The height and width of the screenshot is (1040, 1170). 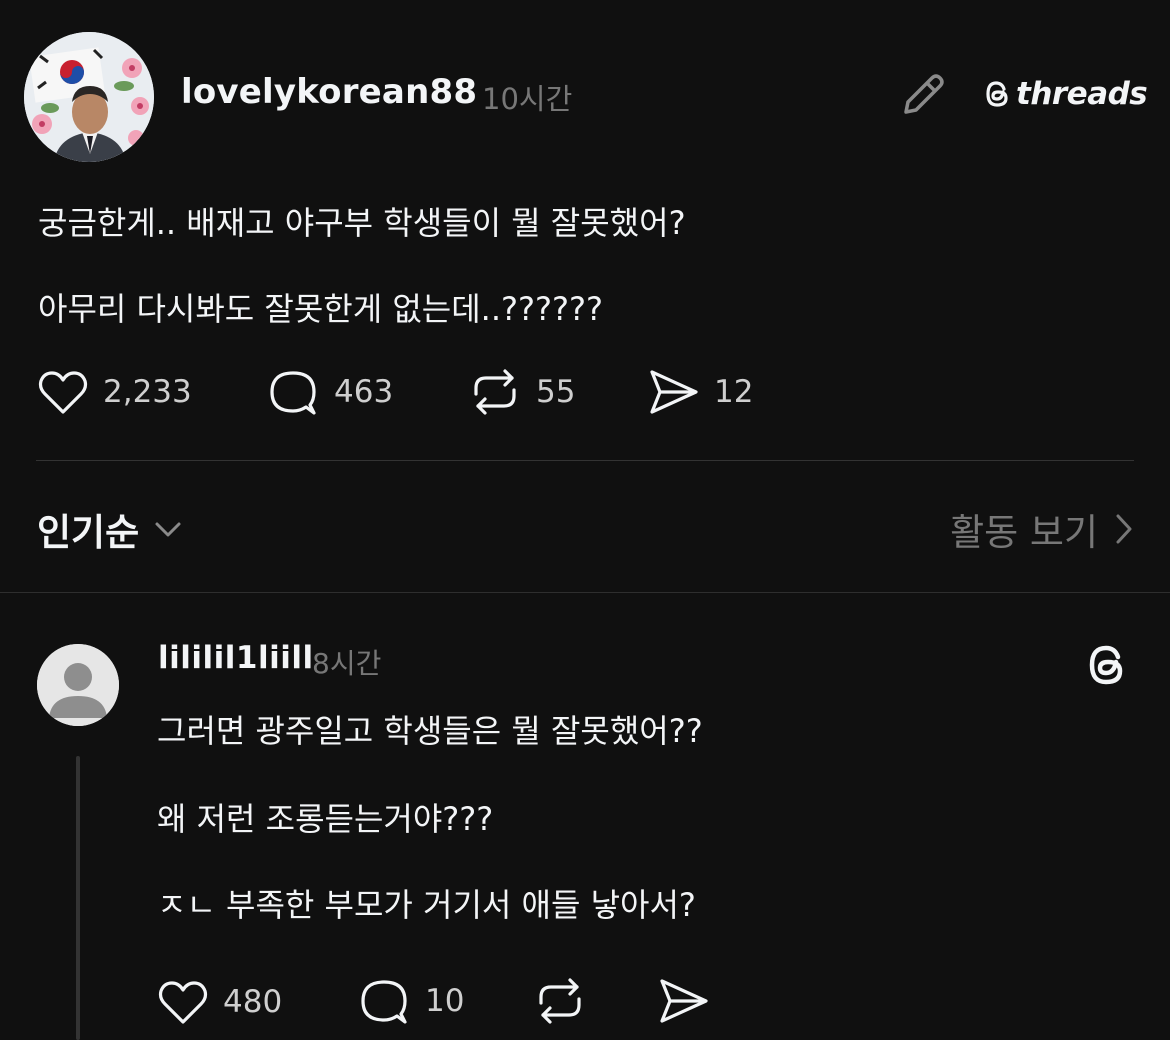 What do you see at coordinates (734, 392) in the screenshot?
I see `share-count: 12` at bounding box center [734, 392].